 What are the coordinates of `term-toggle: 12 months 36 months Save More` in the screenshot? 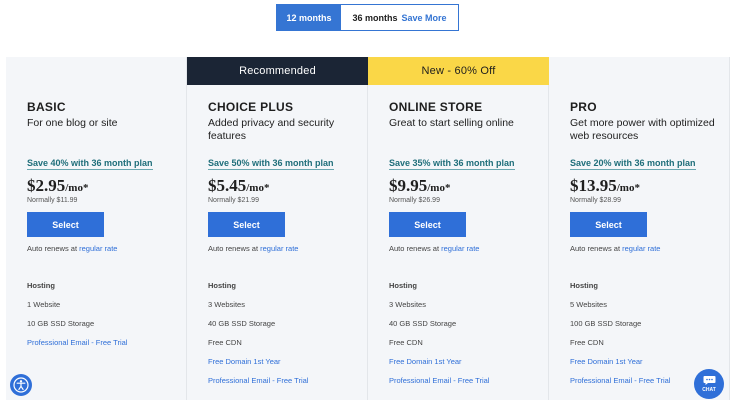 It's located at (367, 17).